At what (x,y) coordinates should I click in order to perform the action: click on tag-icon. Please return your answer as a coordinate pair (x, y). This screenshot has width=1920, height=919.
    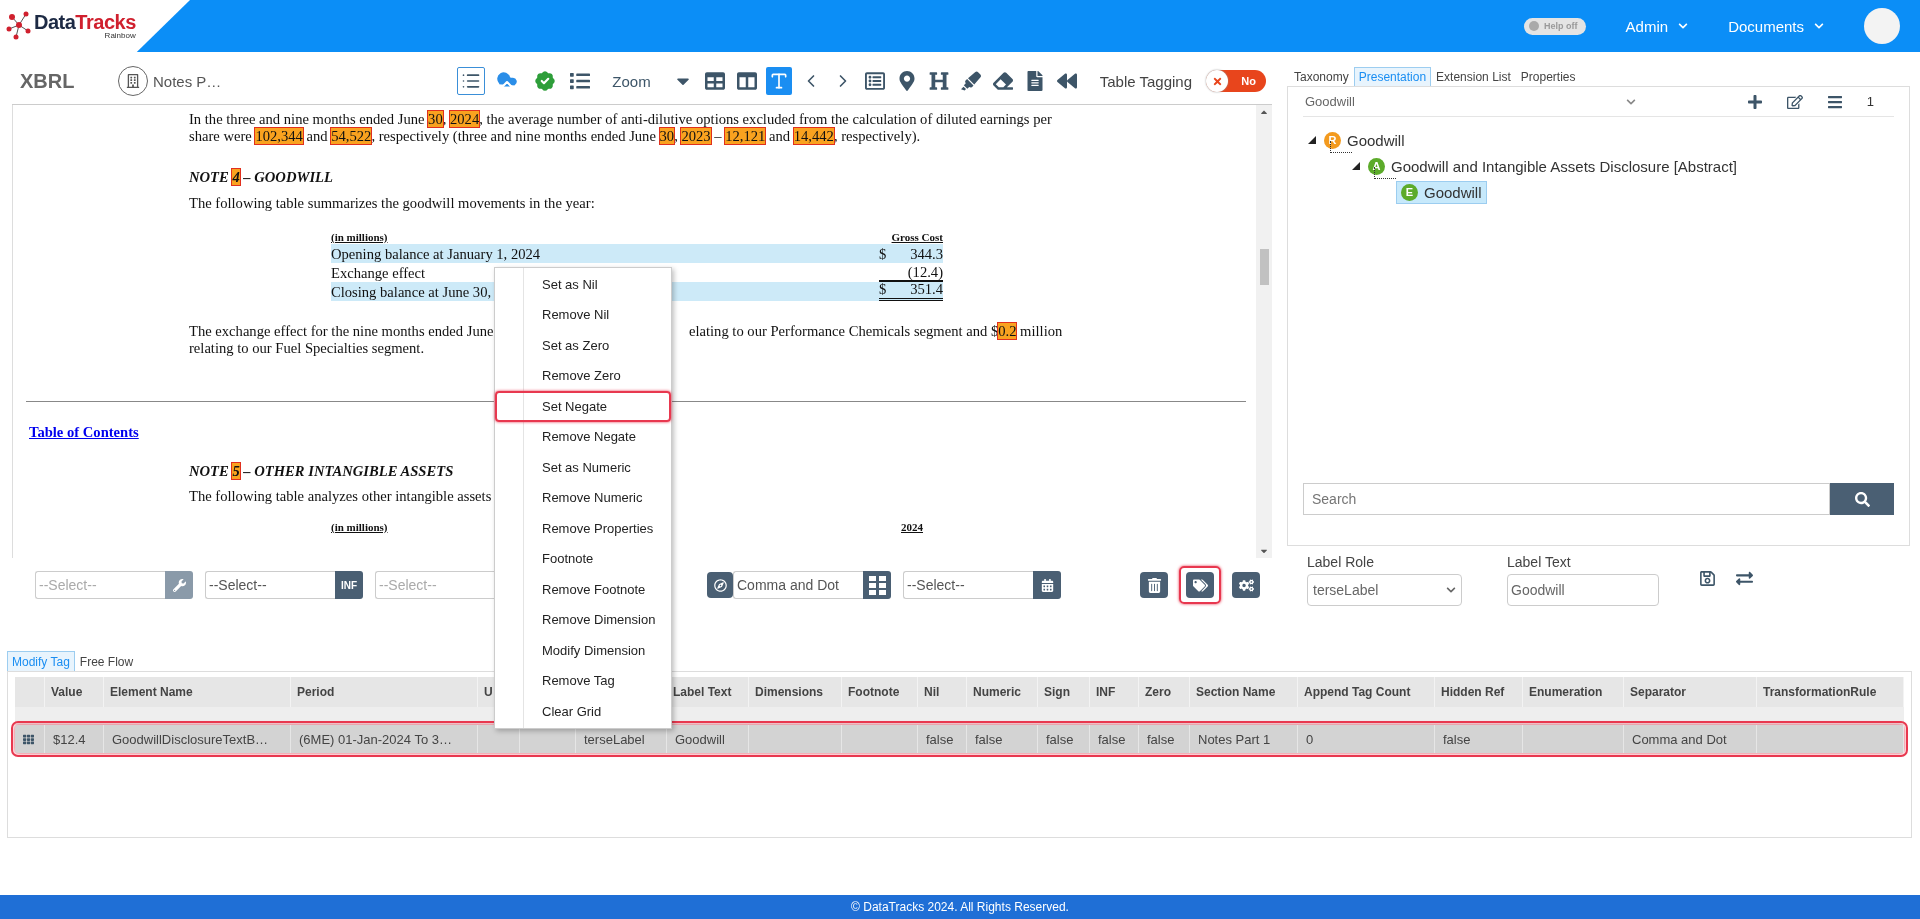
    Looking at the image, I should click on (1200, 585).